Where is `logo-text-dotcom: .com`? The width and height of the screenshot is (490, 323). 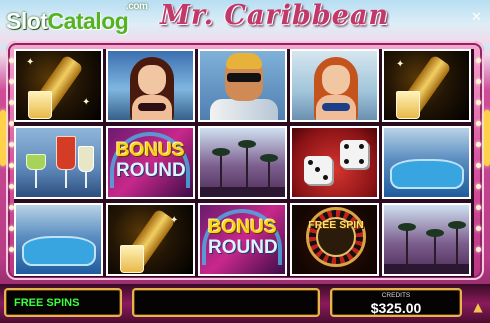 logo-text-dotcom: .com is located at coordinates (137, 6).